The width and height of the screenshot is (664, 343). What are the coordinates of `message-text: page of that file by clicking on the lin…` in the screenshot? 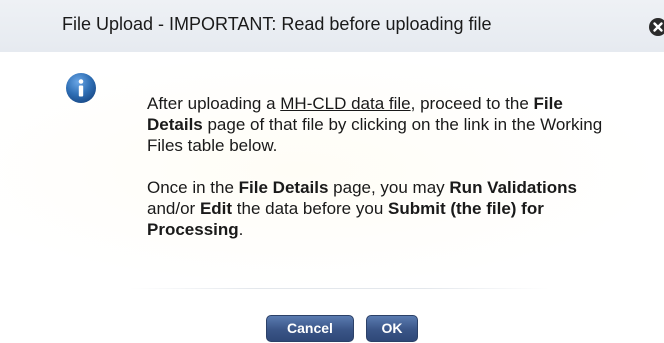 It's located at (375, 135).